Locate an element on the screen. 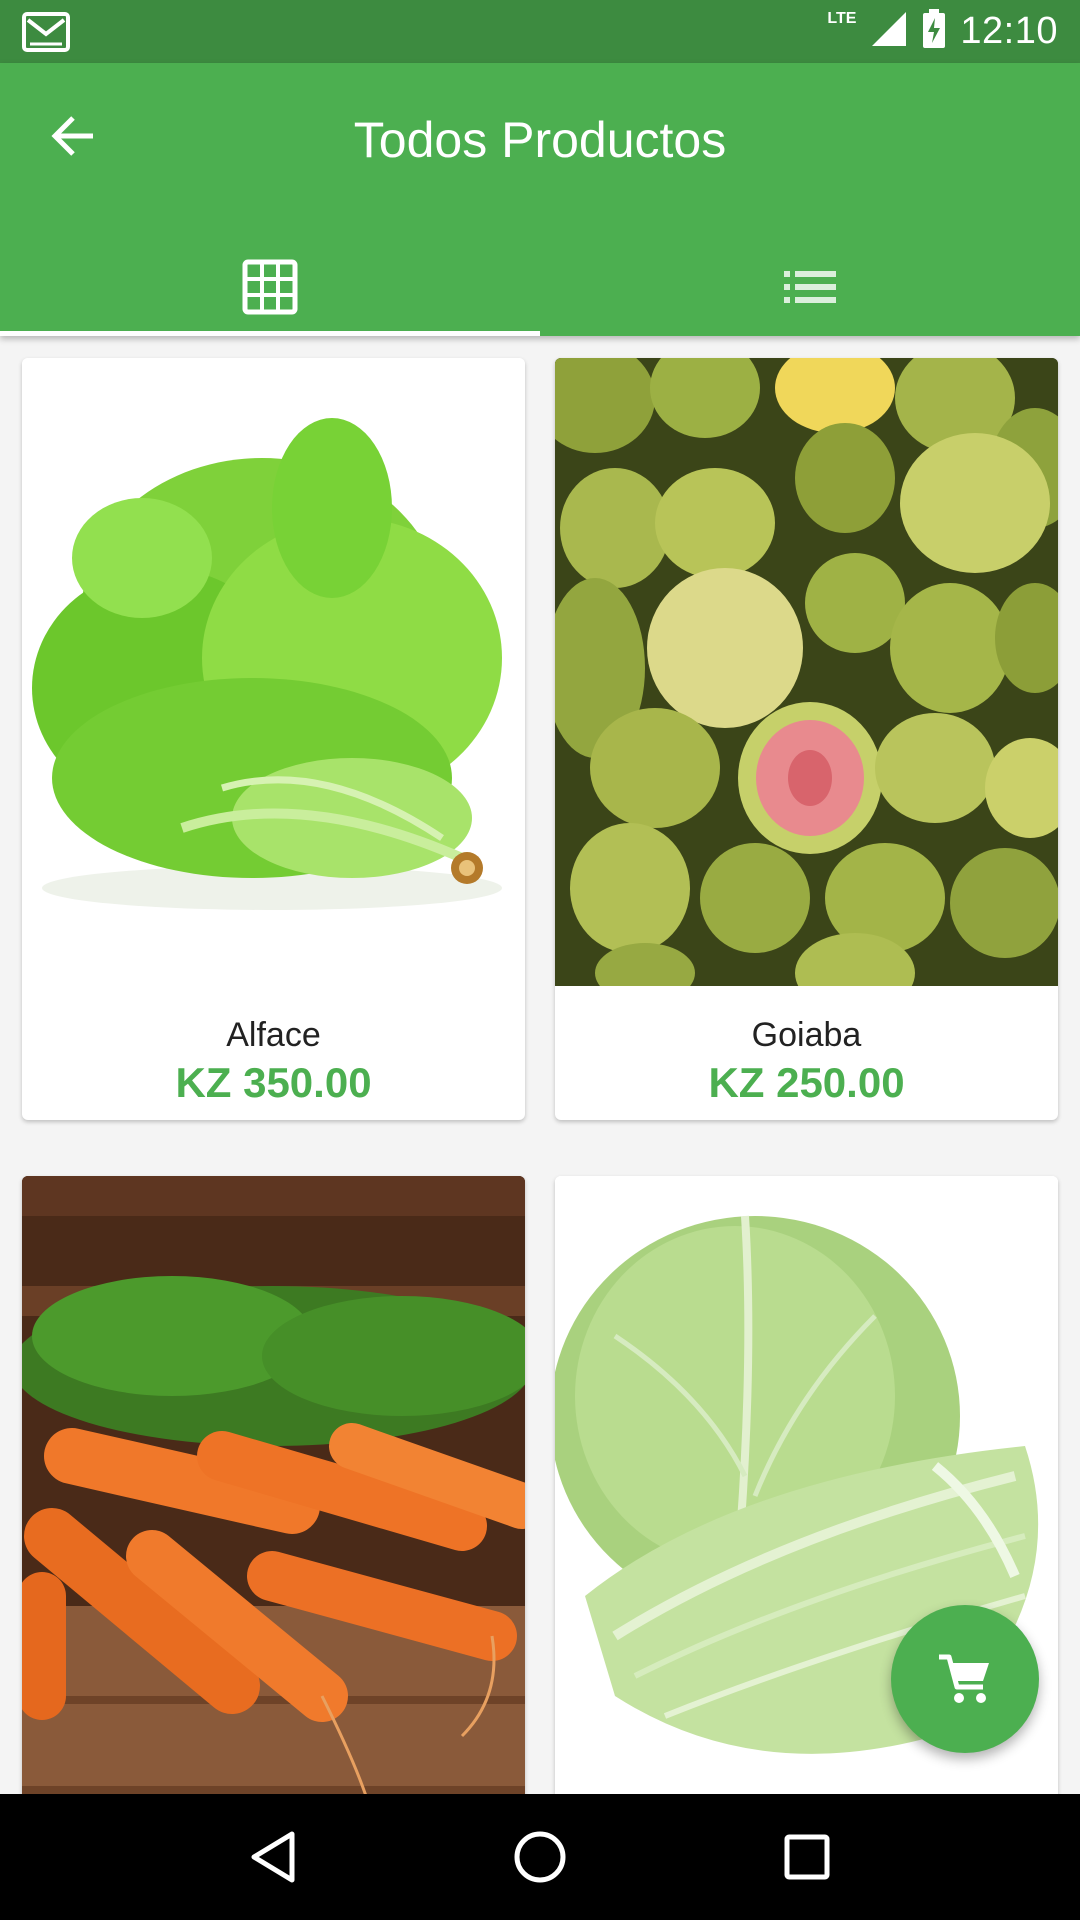 This screenshot has width=1080, height=1920. list-icon is located at coordinates (810, 287).